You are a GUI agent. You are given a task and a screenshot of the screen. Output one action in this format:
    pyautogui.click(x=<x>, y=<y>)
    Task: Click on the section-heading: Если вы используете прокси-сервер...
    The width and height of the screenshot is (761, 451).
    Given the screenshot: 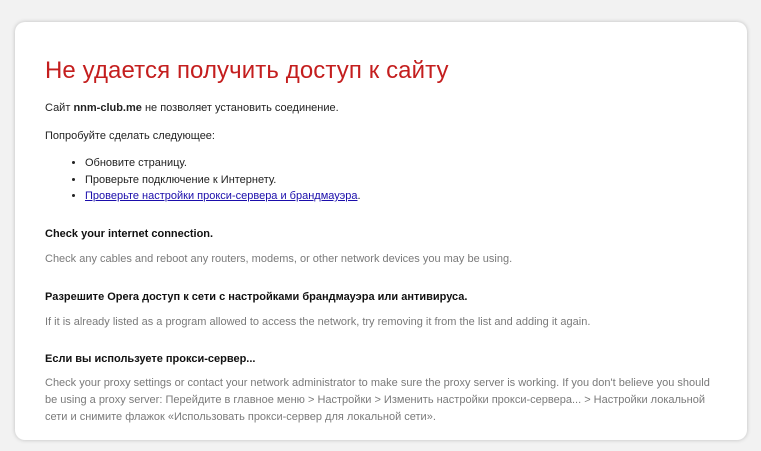 What is the action you would take?
    pyautogui.click(x=150, y=358)
    